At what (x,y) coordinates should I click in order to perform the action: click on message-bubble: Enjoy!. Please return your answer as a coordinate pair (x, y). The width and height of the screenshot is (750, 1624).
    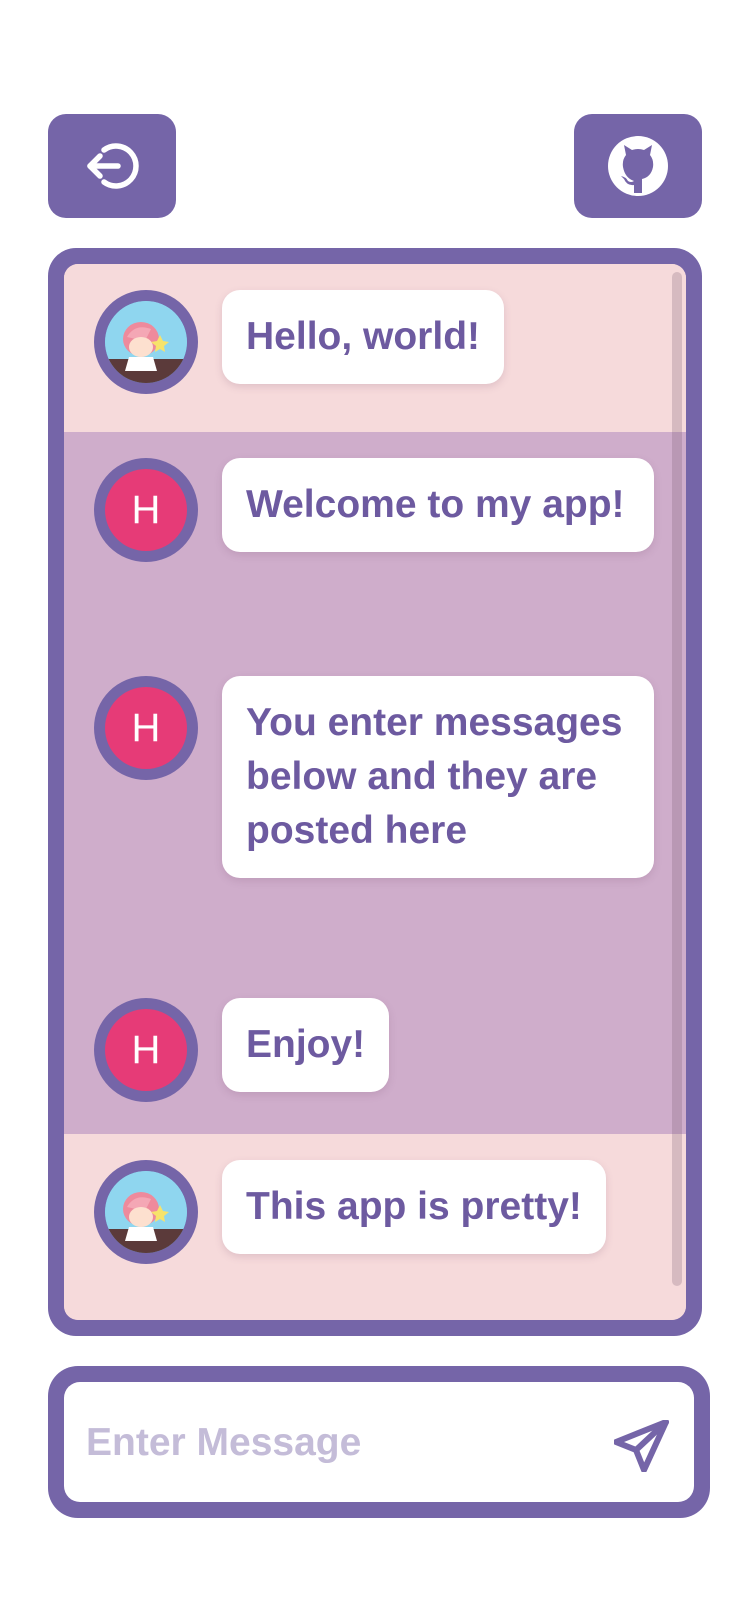
    Looking at the image, I should click on (306, 1045).